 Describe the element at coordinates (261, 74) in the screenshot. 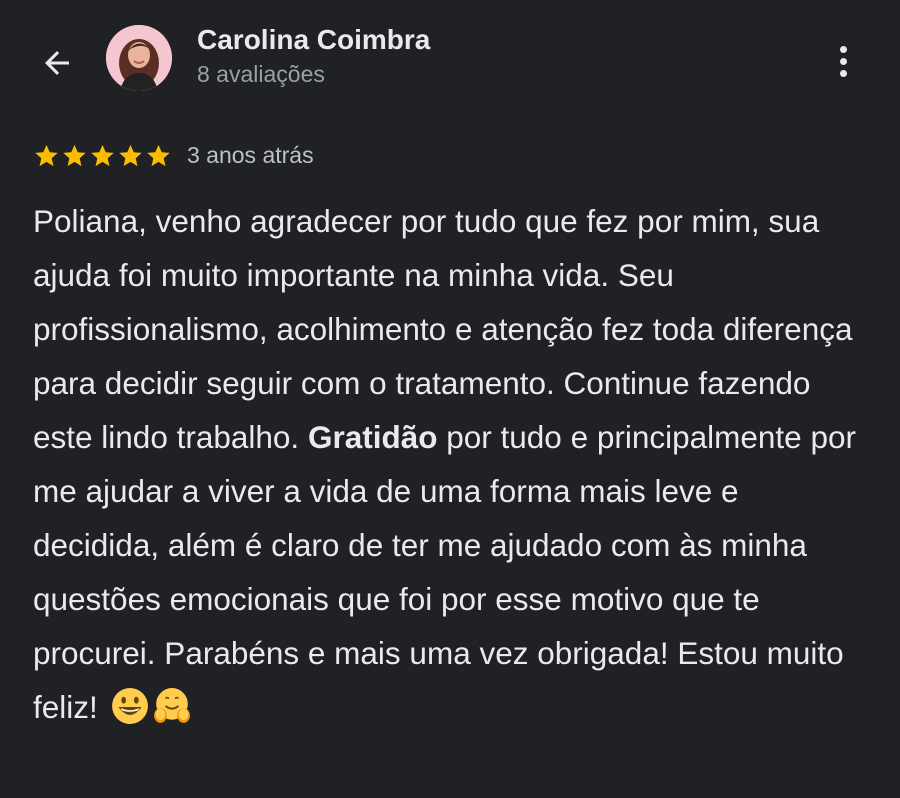

I see `author-review-count: 8 avaliações` at that location.